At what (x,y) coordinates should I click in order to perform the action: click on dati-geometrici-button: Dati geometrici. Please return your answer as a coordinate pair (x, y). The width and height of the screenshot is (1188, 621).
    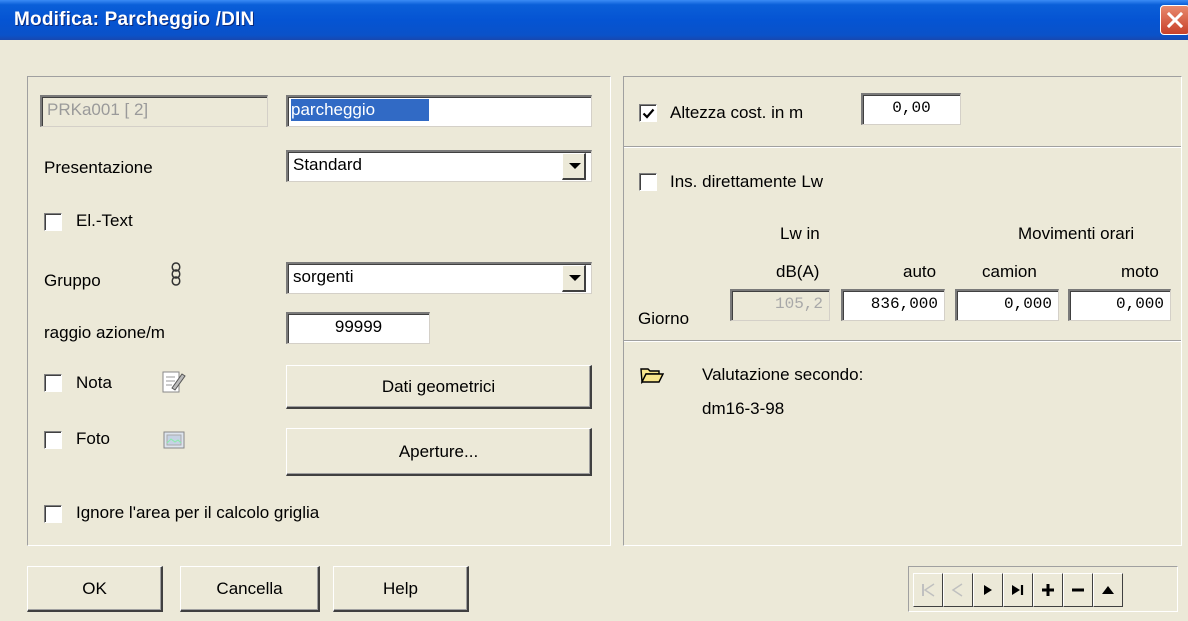
    Looking at the image, I should click on (439, 387).